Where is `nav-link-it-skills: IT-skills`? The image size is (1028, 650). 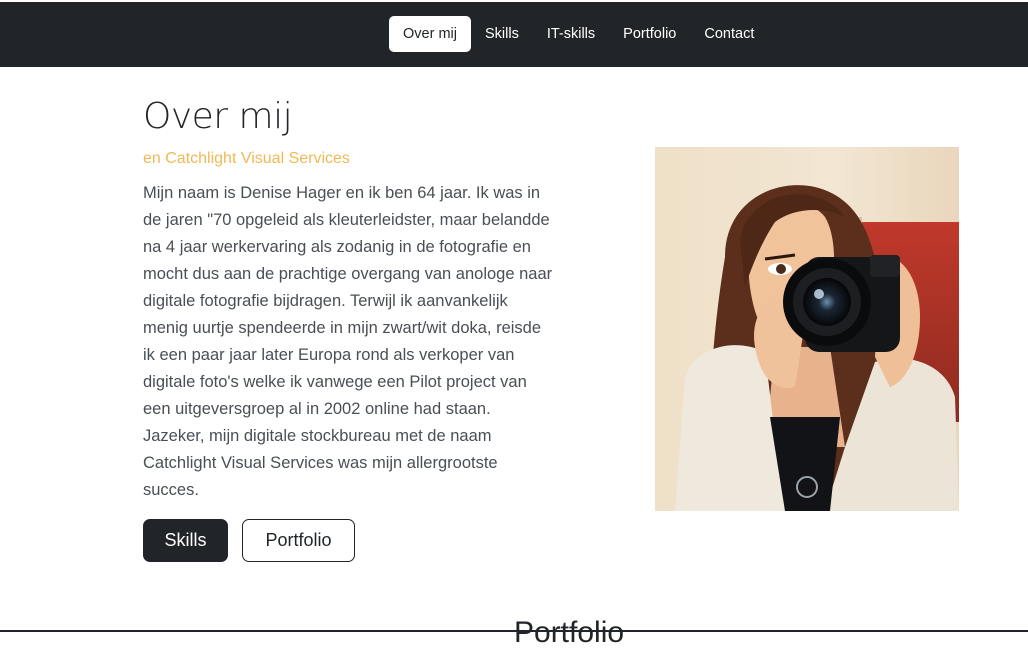 nav-link-it-skills: IT-skills is located at coordinates (571, 34).